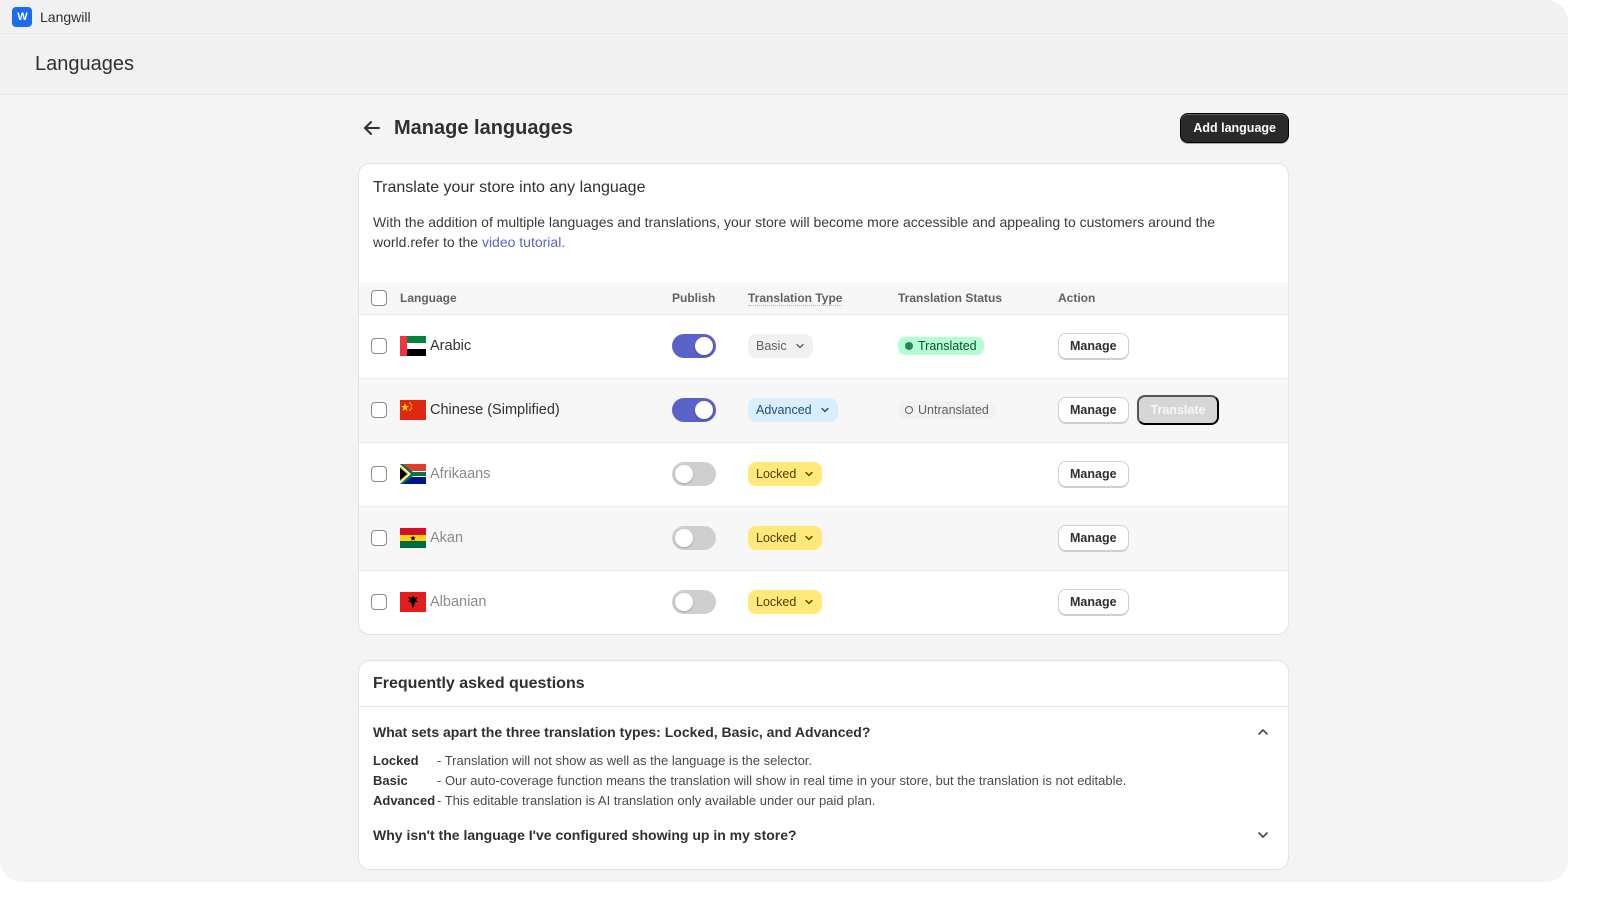 This screenshot has height=900, width=1600. I want to click on back-button, so click(372, 128).